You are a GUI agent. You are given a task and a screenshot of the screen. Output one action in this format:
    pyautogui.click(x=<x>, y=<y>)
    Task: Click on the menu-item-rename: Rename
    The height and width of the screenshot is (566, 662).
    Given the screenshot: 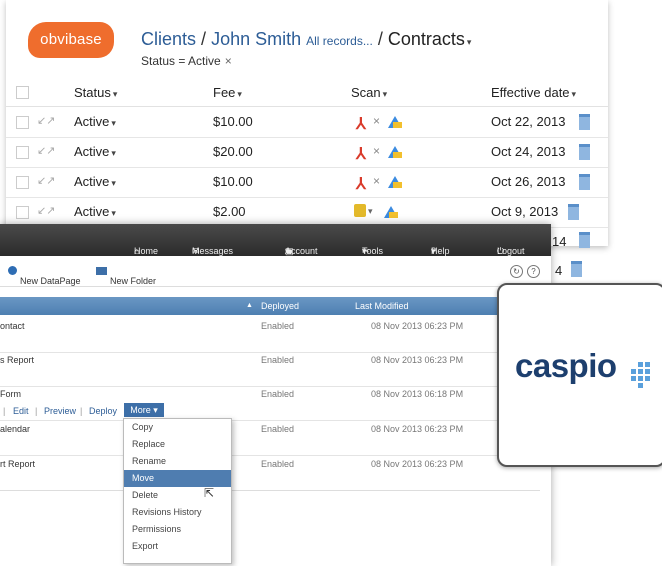 What is the action you would take?
    pyautogui.click(x=177, y=461)
    